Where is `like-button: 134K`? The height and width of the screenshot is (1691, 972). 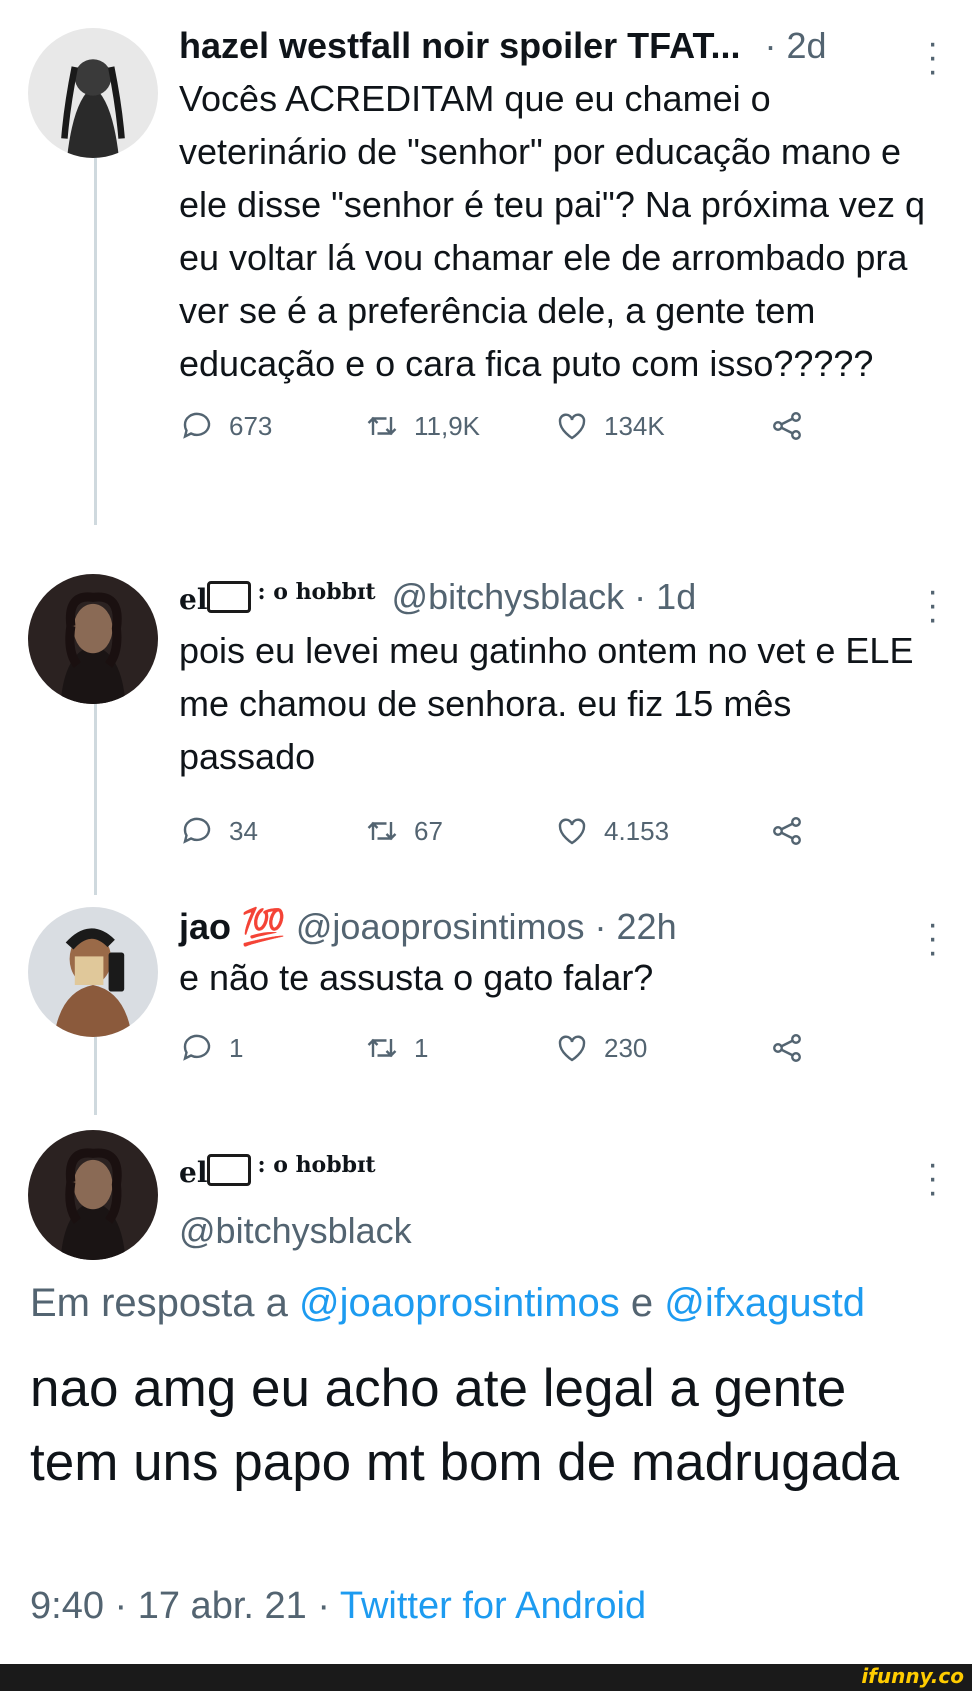
like-button: 134K is located at coordinates (609, 426).